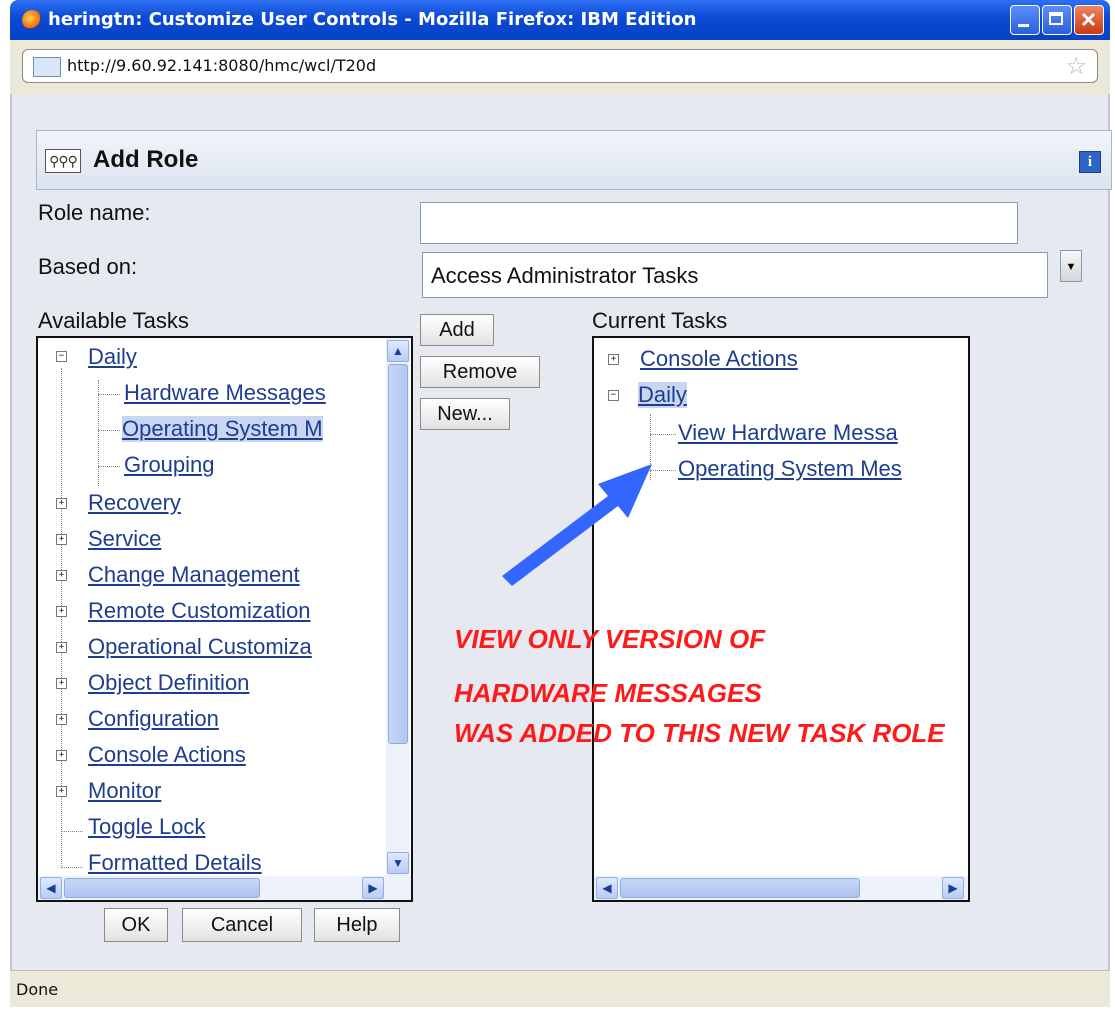  Describe the element at coordinates (124, 791) in the screenshot. I see `tree-item-monitor: Monitor` at that location.